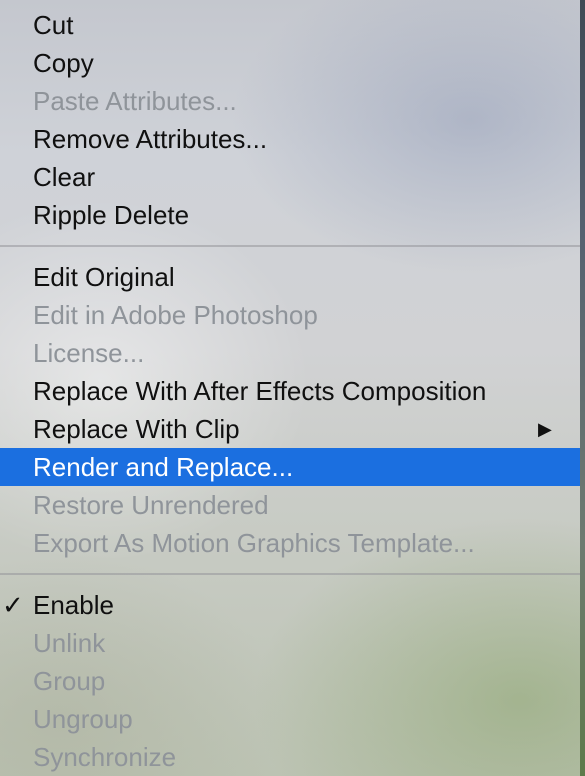  Describe the element at coordinates (290, 643) in the screenshot. I see `menu-item-unlink: Unlink` at that location.